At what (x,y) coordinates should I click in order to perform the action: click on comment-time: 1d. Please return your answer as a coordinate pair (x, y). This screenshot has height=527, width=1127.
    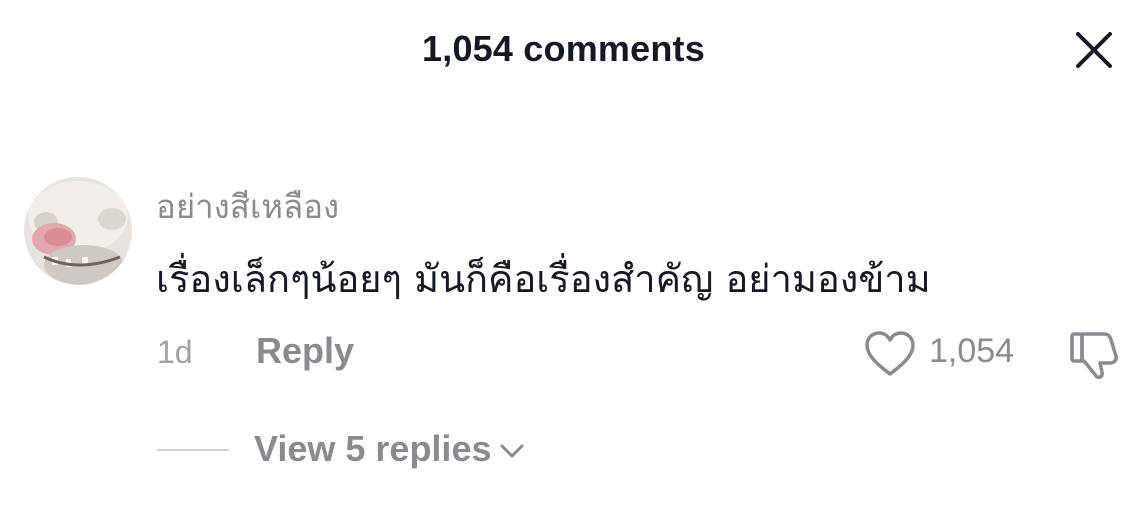
    Looking at the image, I should click on (175, 352).